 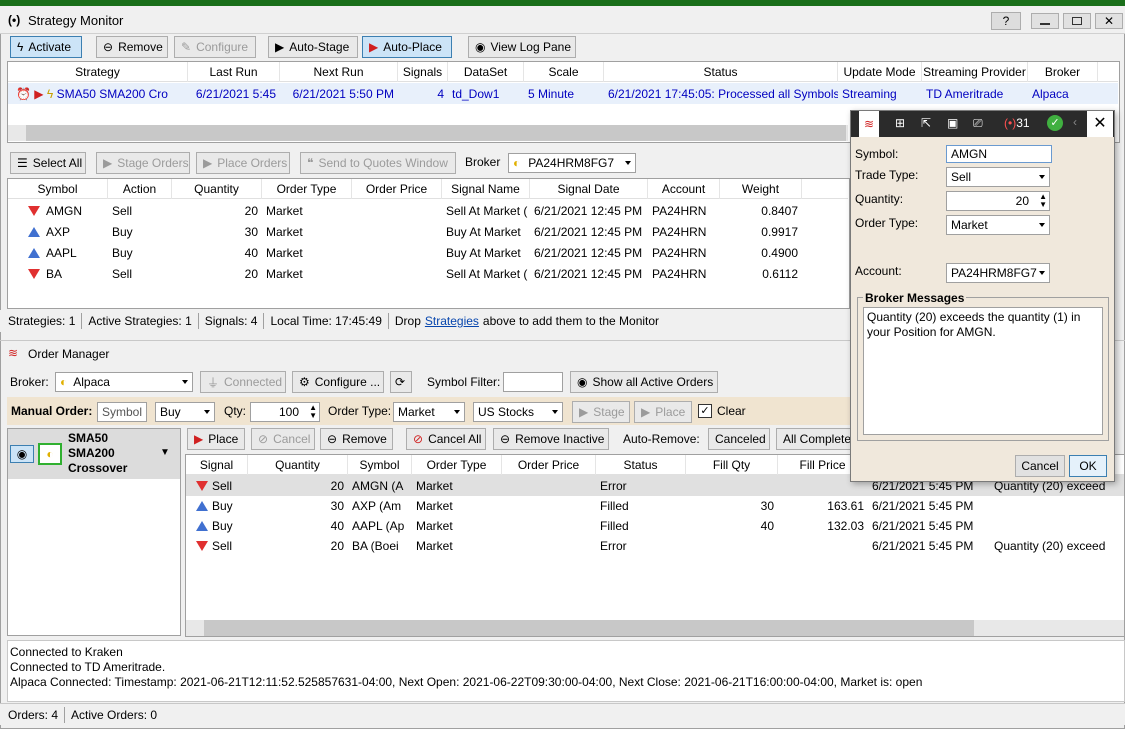 What do you see at coordinates (143, 163) in the screenshot?
I see `stage-orders-button: ▶ Stage Orders` at bounding box center [143, 163].